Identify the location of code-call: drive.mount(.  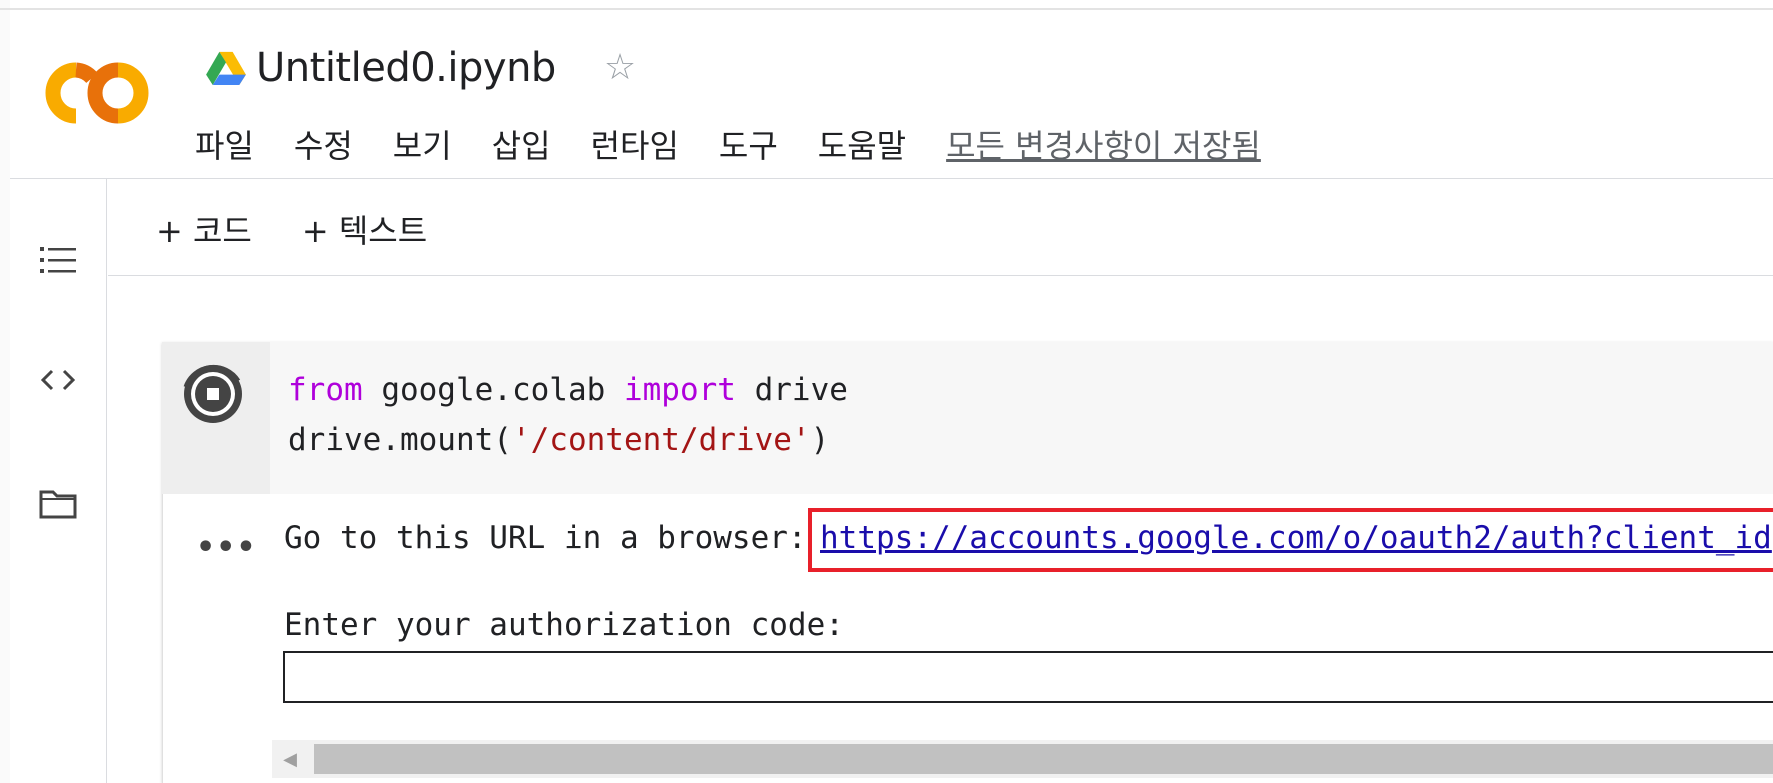
(400, 440).